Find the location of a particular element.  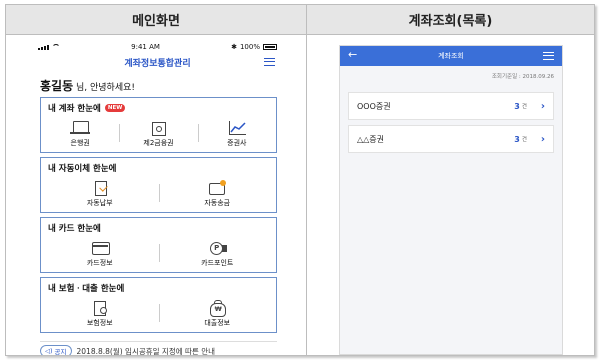

menu-item-securities: 증권사 is located at coordinates (236, 134).